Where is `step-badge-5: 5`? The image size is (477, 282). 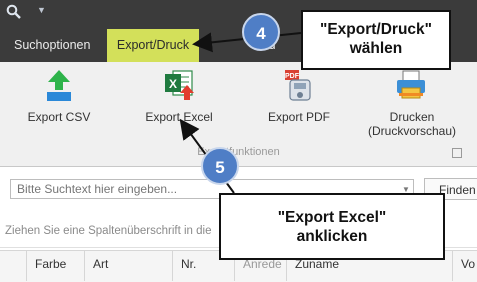
step-badge-5: 5 is located at coordinates (220, 166).